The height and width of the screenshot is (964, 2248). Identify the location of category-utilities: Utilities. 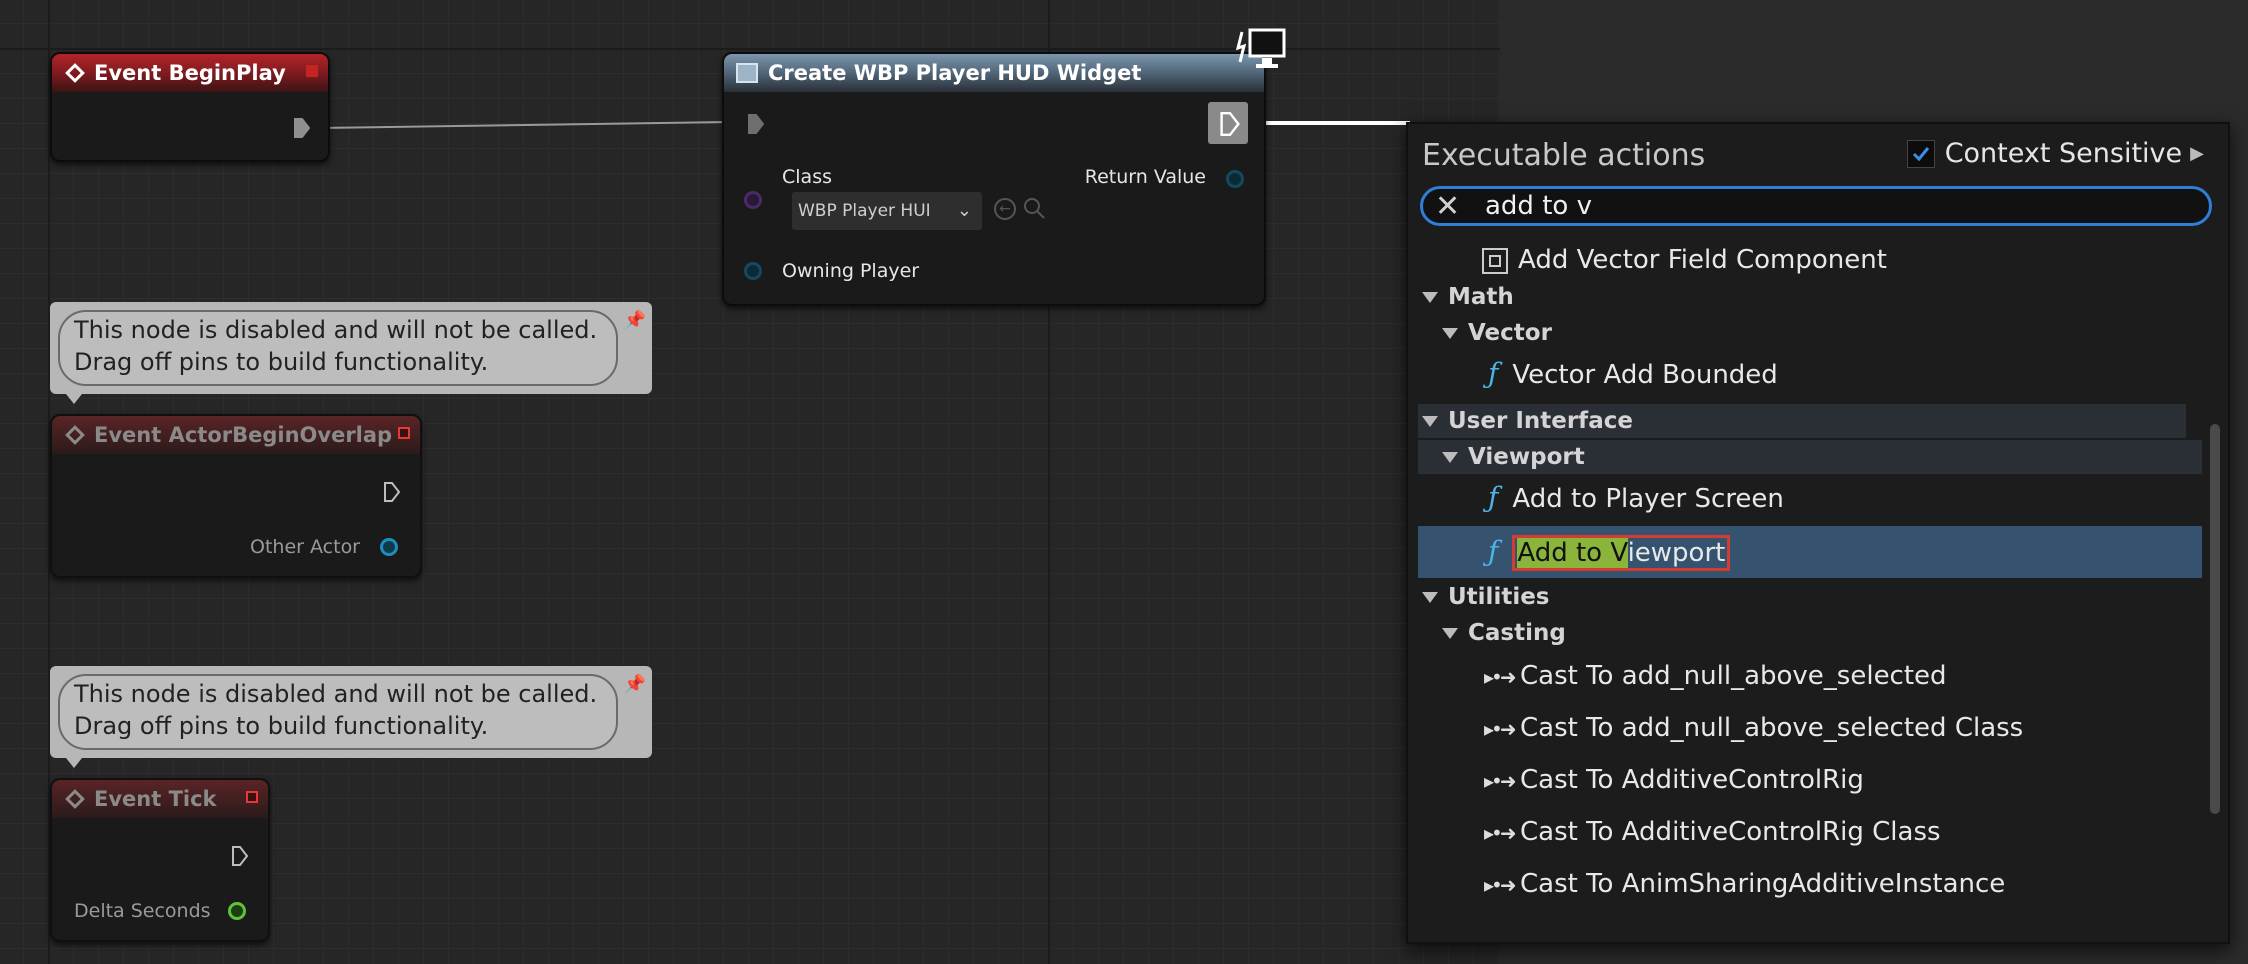
(1802, 597).